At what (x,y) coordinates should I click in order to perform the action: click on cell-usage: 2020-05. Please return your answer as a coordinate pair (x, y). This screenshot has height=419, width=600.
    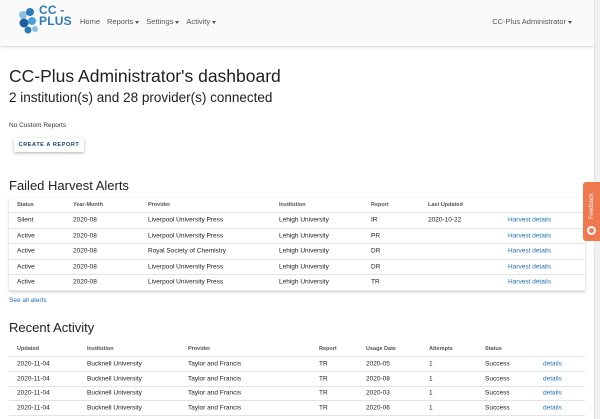
    Looking at the image, I should click on (378, 364).